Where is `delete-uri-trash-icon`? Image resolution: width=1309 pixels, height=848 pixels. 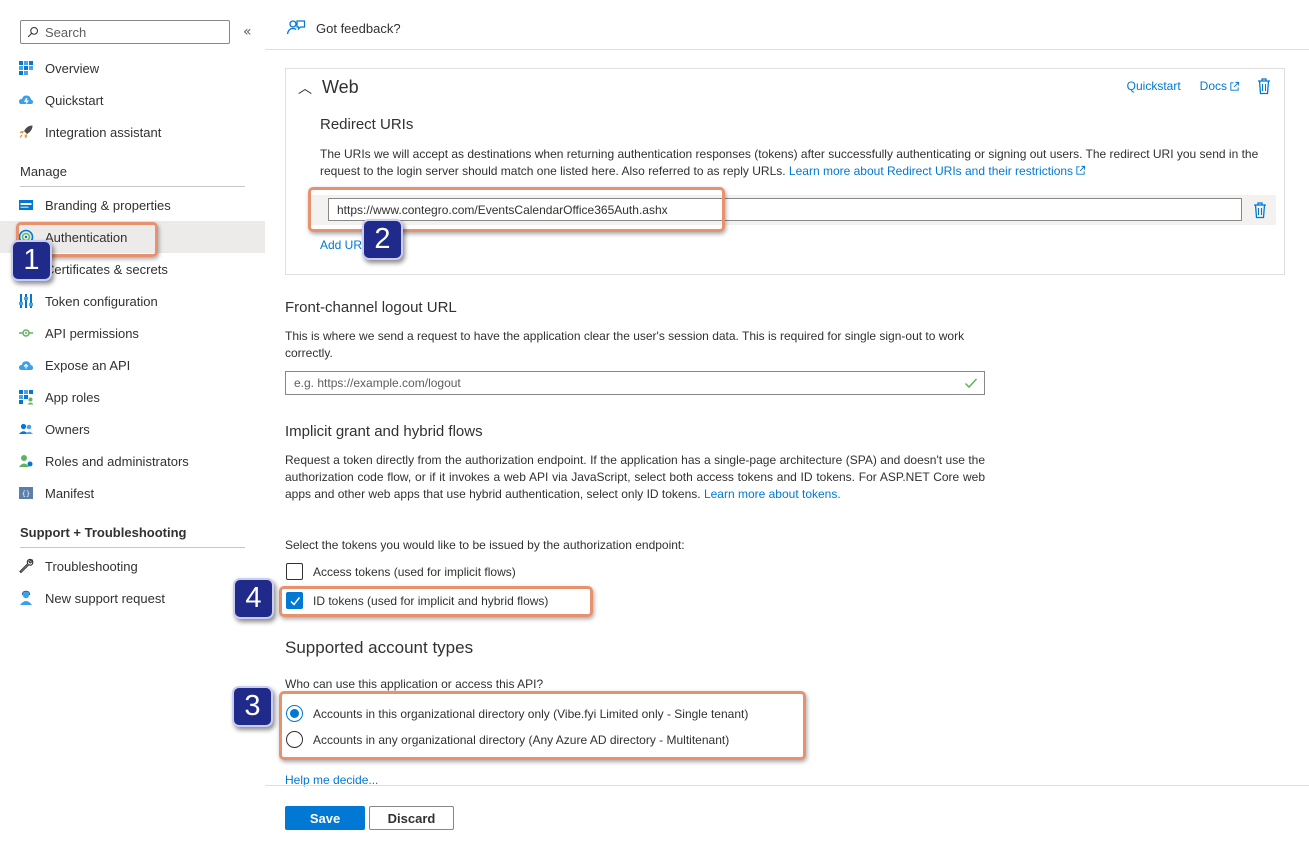
delete-uri-trash-icon is located at coordinates (1260, 210).